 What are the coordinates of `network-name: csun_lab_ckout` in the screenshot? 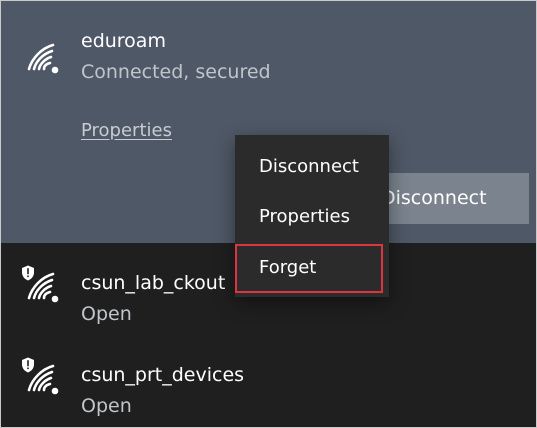 It's located at (153, 283).